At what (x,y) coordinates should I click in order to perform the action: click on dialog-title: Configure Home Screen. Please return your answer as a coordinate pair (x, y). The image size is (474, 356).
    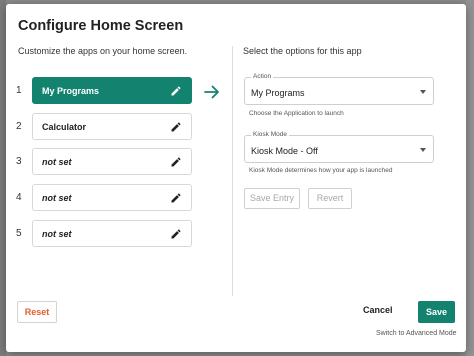
    Looking at the image, I should click on (101, 26).